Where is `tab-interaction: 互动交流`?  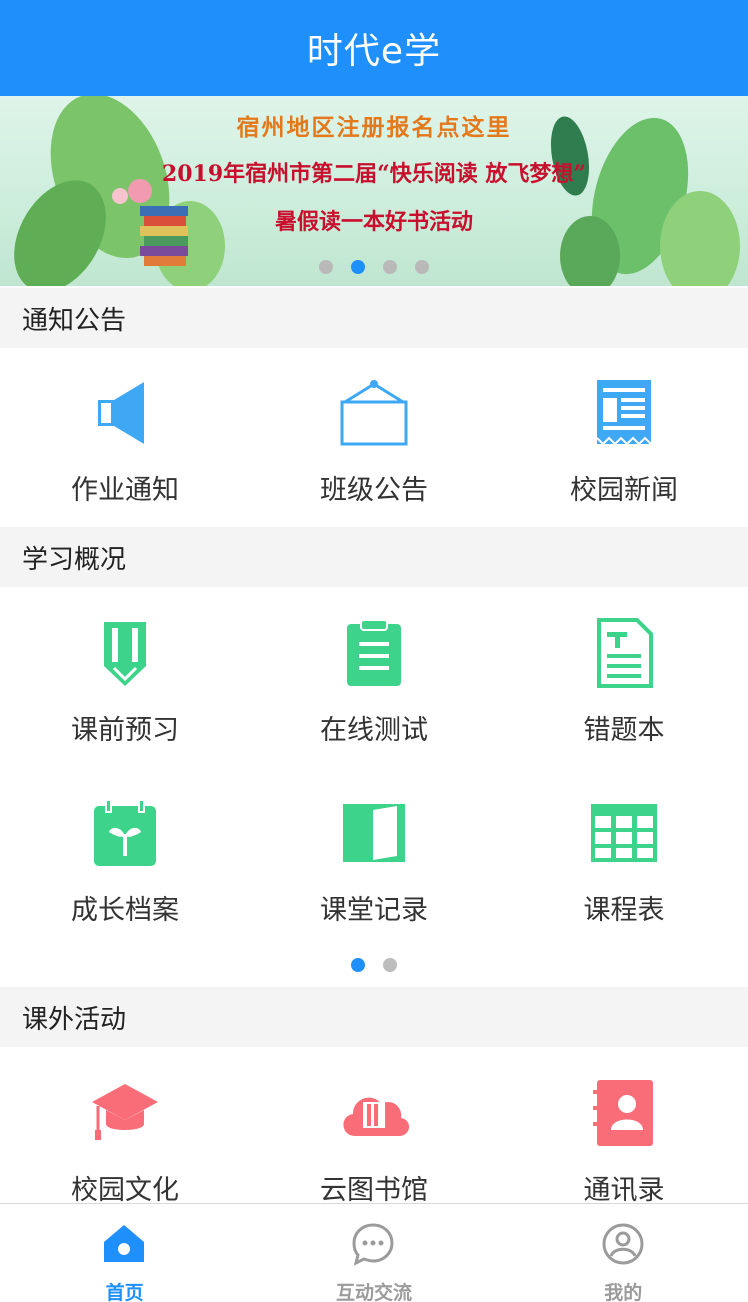 tab-interaction: 互动交流 is located at coordinates (373, 1253).